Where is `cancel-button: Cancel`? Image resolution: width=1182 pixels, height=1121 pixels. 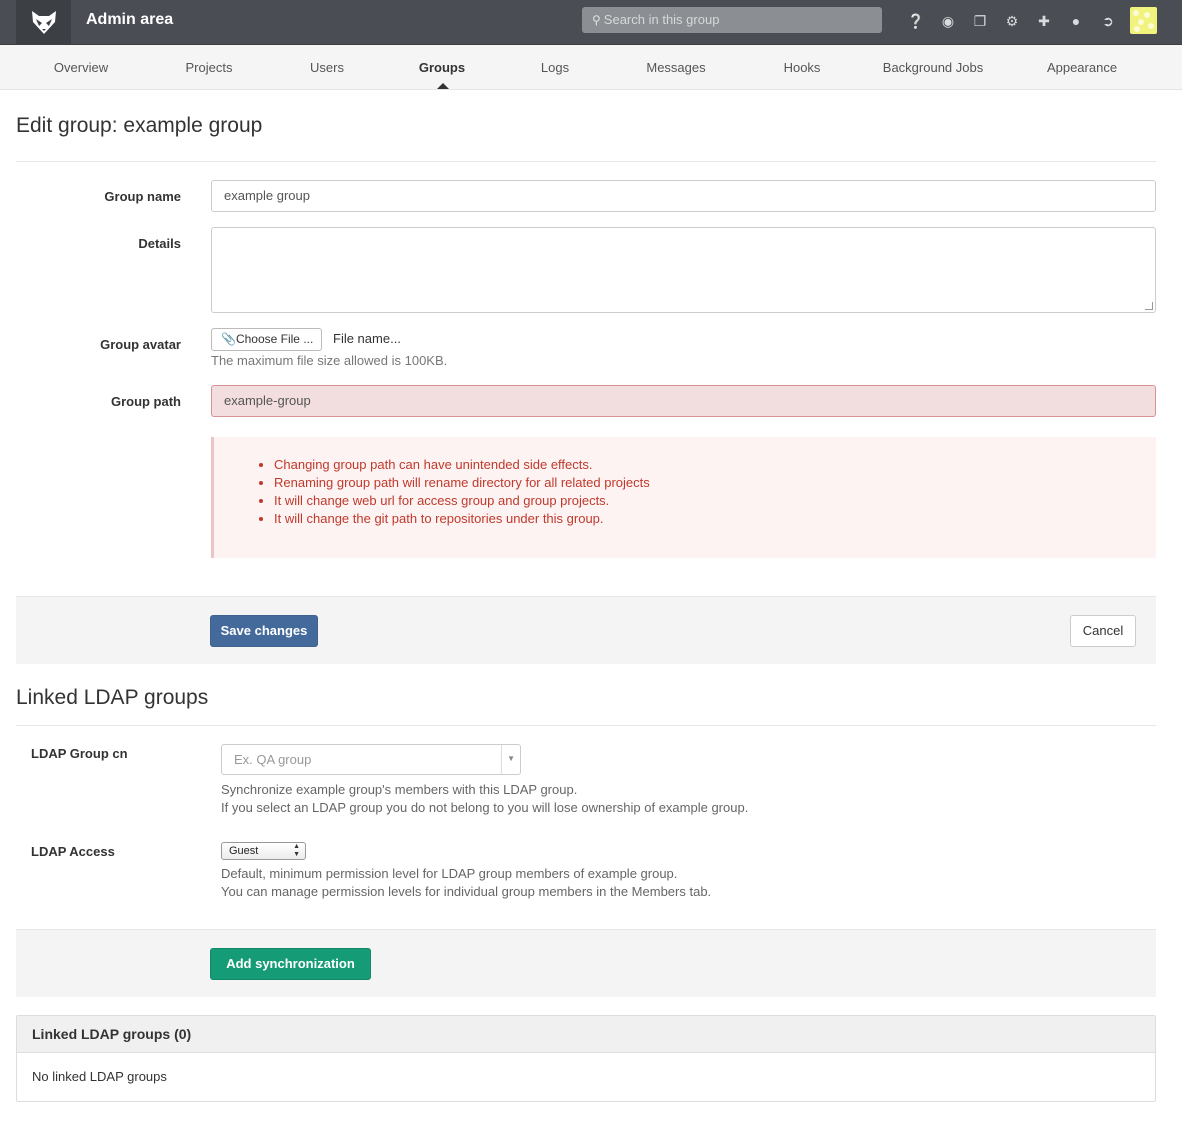 cancel-button: Cancel is located at coordinates (1103, 631).